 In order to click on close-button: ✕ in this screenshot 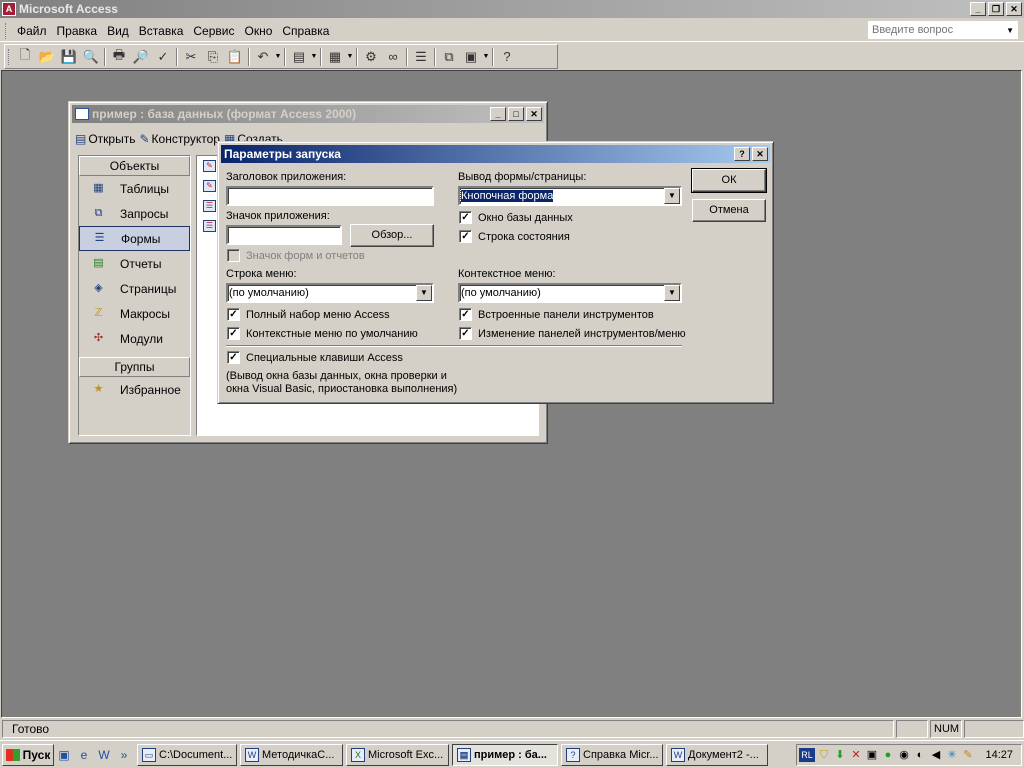, I will do `click(1014, 9)`.